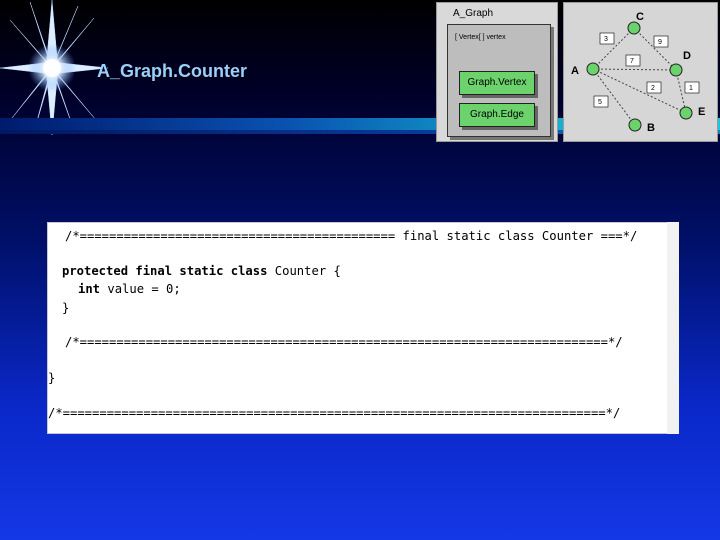 Image resolution: width=720 pixels, height=540 pixels. I want to click on code-line-class-decl: protected final static class Counter {, so click(201, 273).